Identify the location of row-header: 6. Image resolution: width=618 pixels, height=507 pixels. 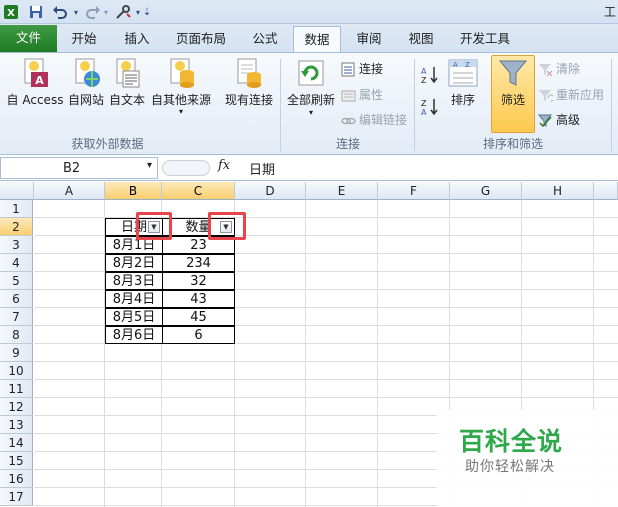
(16, 299).